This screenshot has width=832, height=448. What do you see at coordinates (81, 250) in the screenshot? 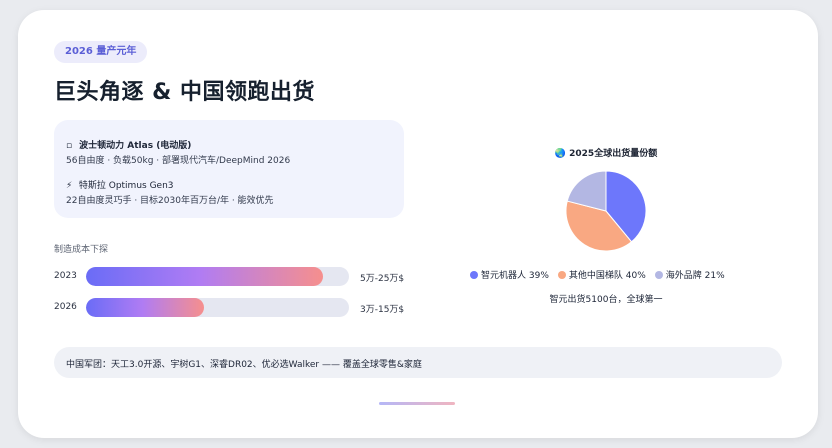
I see `cost-section-label: 制造成本下探` at bounding box center [81, 250].